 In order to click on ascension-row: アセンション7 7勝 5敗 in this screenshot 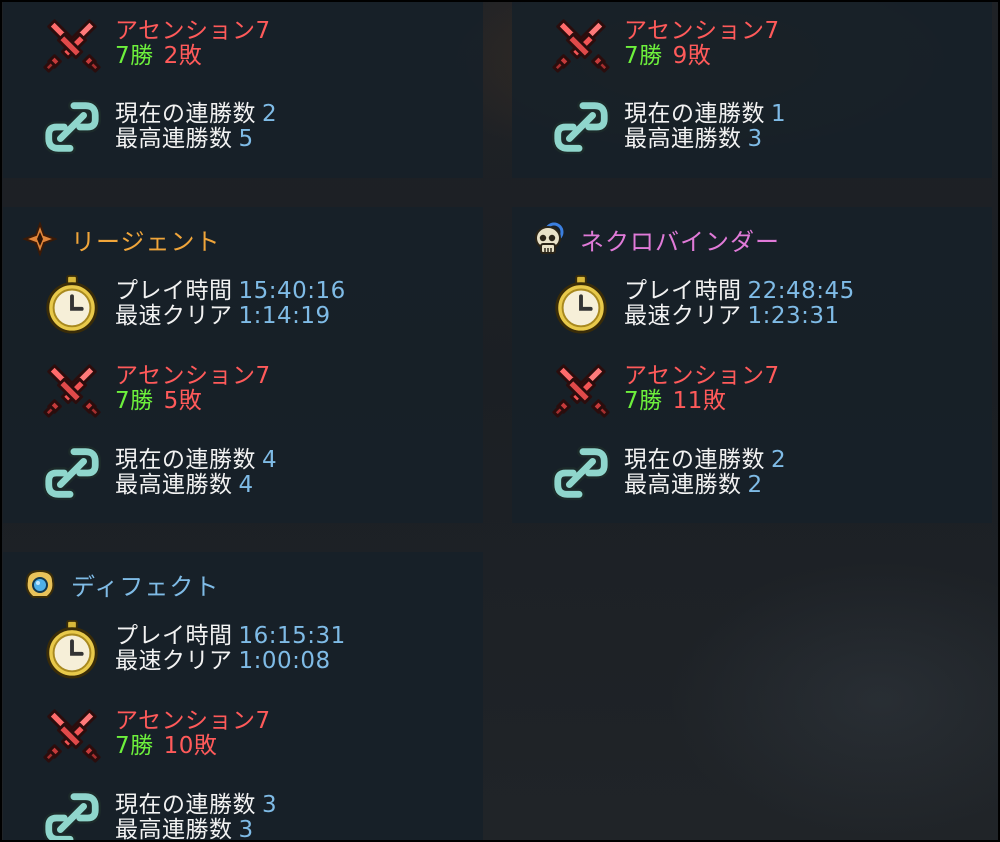, I will do `click(156, 389)`.